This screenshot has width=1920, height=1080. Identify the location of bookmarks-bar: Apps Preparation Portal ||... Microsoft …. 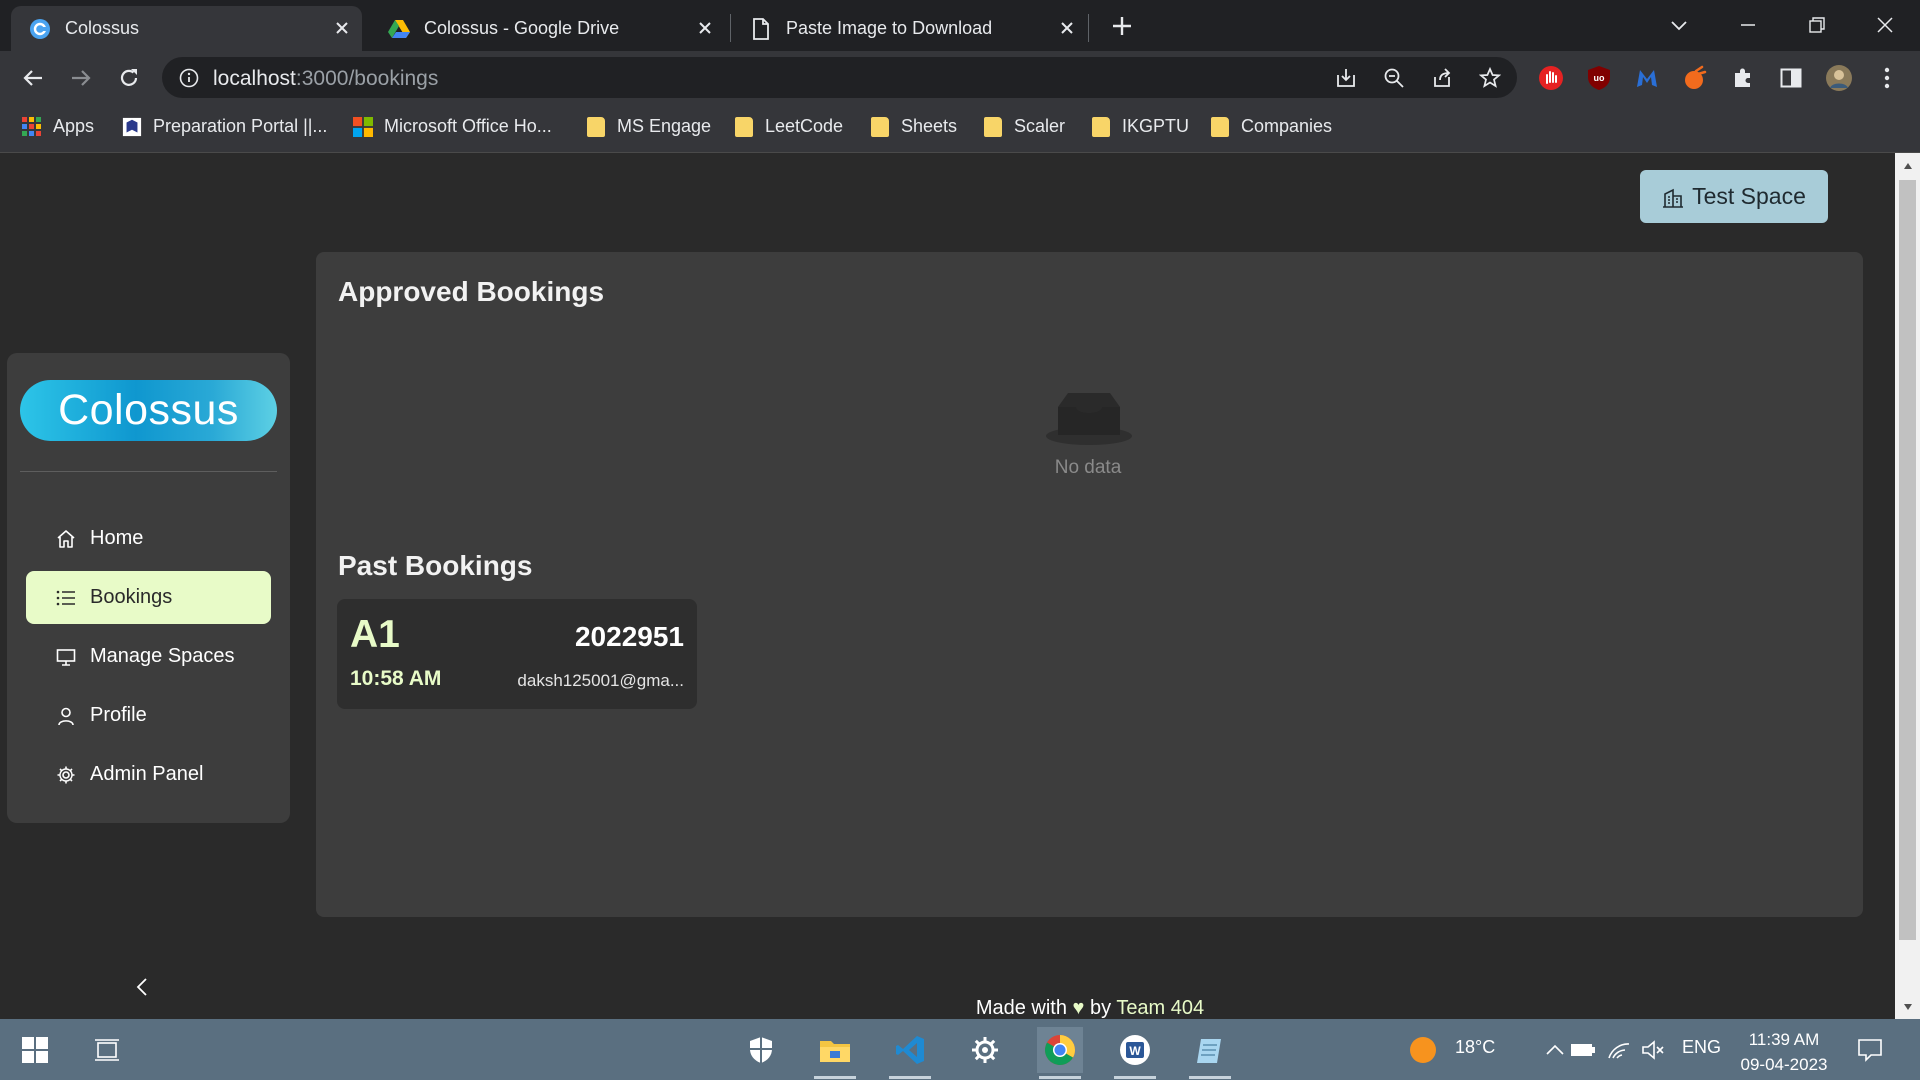
(960, 128).